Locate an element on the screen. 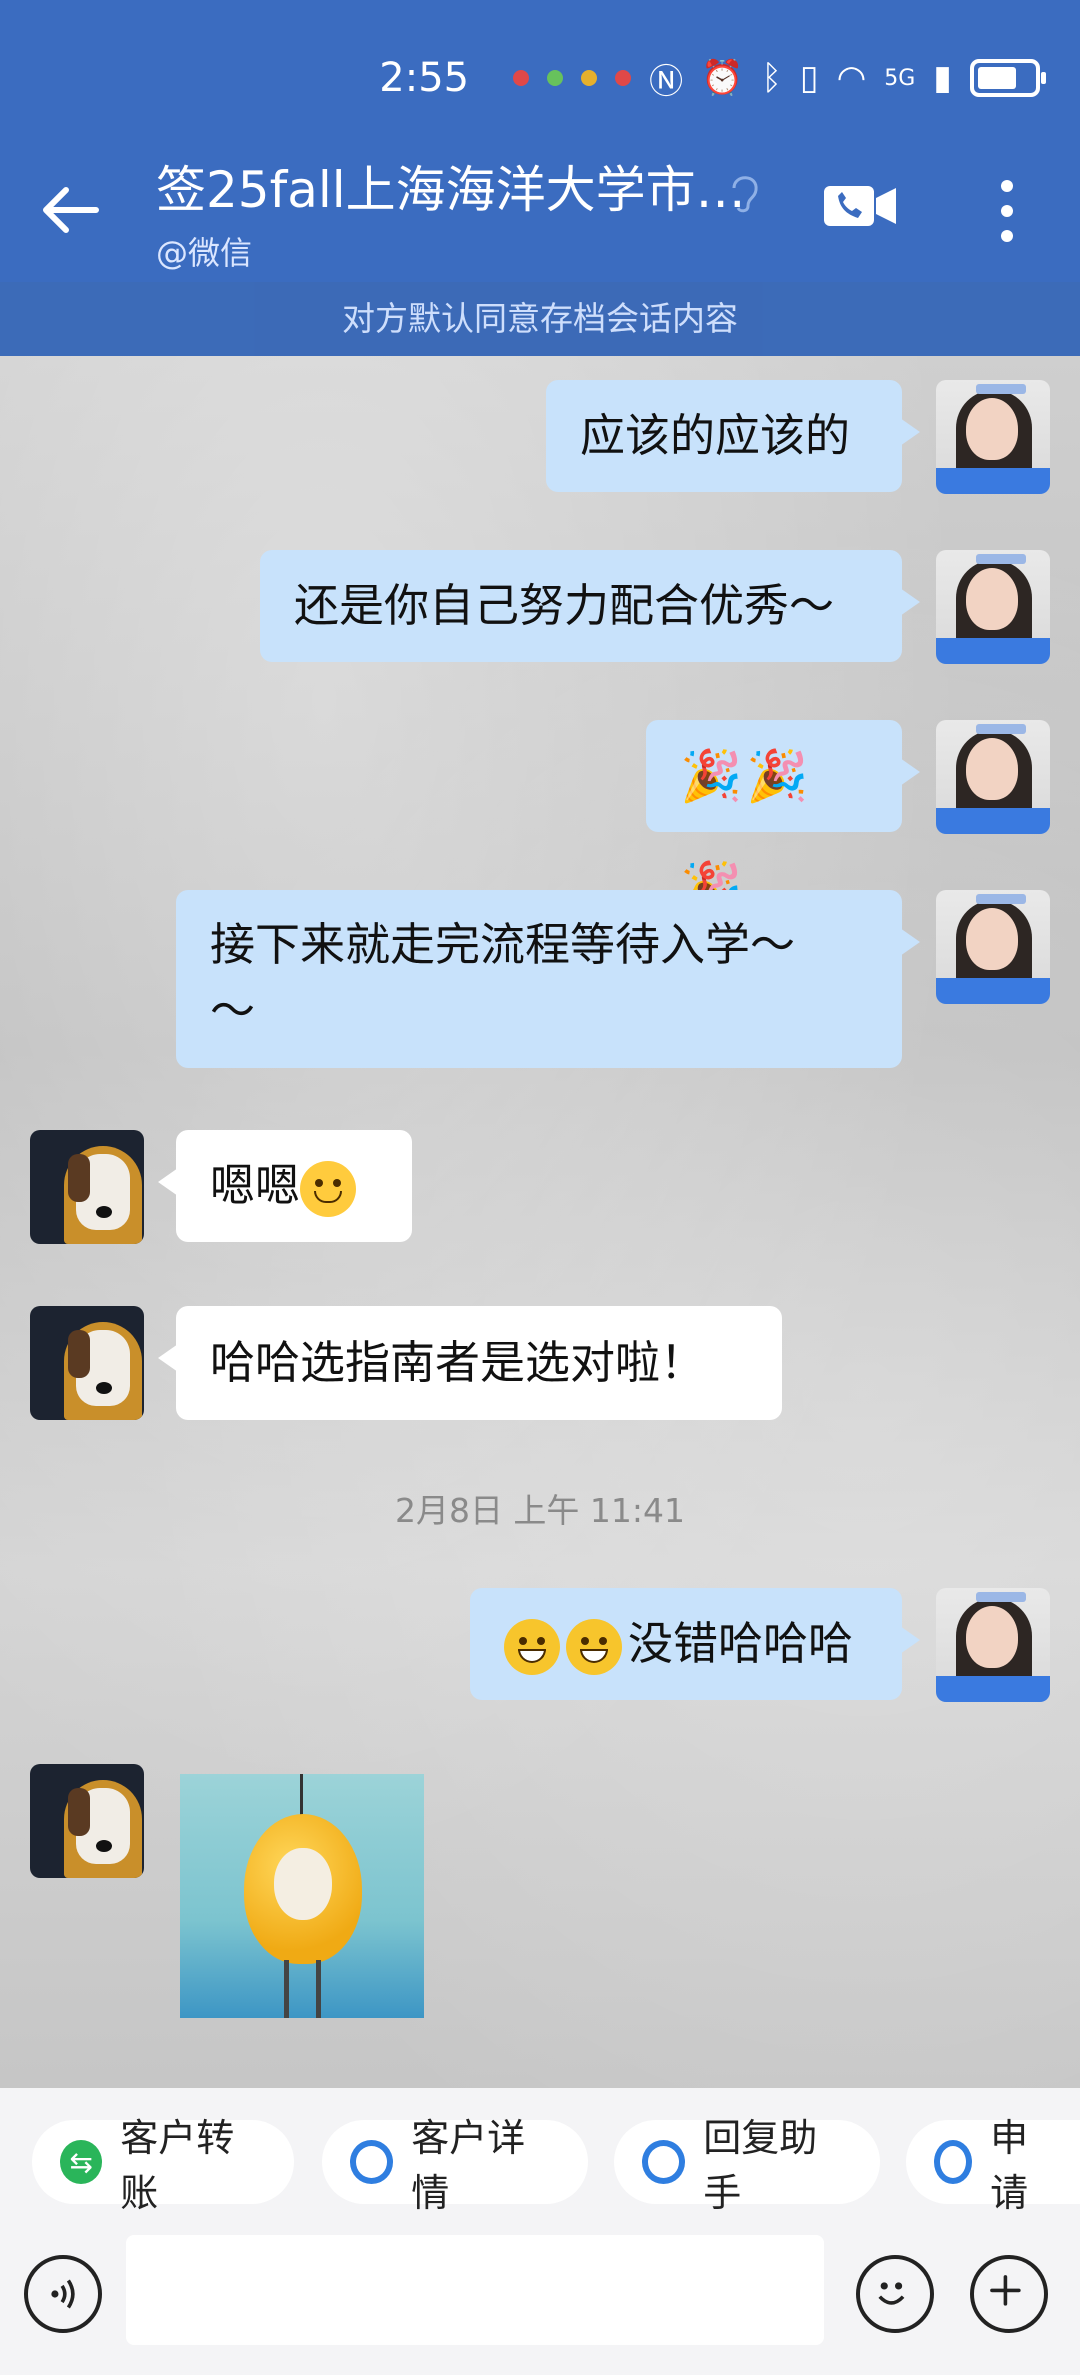 The width and height of the screenshot is (1080, 2375). message-bubble: 嗯嗯 is located at coordinates (285, 1186).